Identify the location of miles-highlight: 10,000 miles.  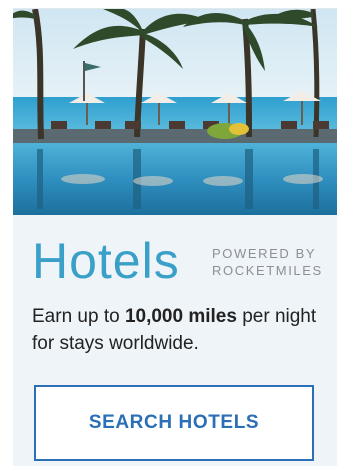
(180, 316).